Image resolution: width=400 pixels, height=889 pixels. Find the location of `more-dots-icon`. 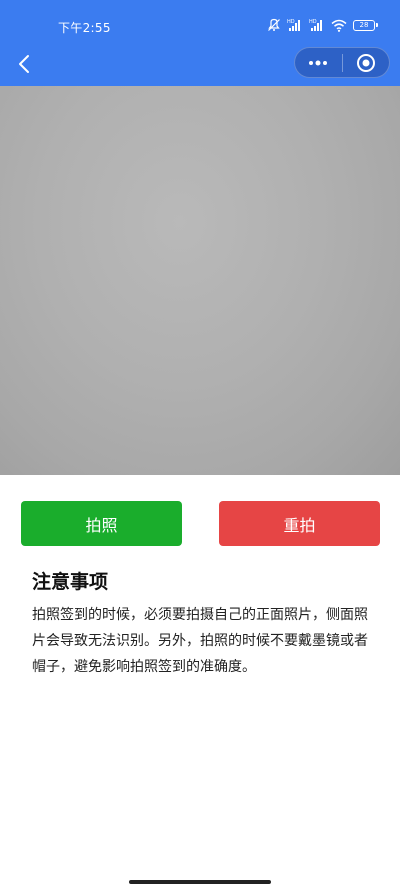

more-dots-icon is located at coordinates (318, 62).